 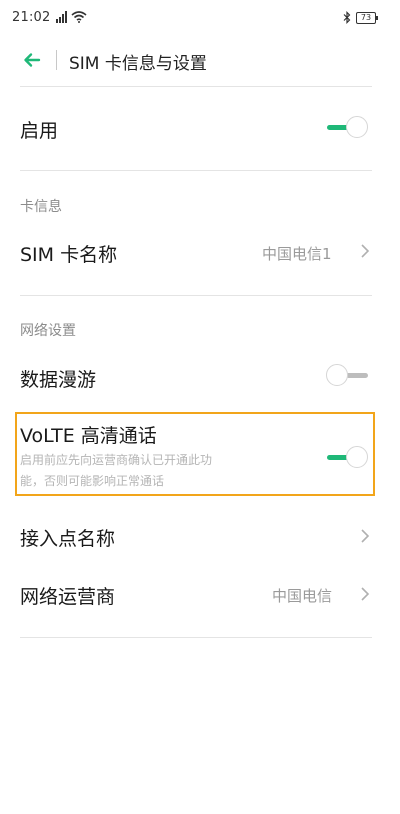 I want to click on volte-description-line2: 能，否则可能影响正常通话, so click(x=92, y=481).